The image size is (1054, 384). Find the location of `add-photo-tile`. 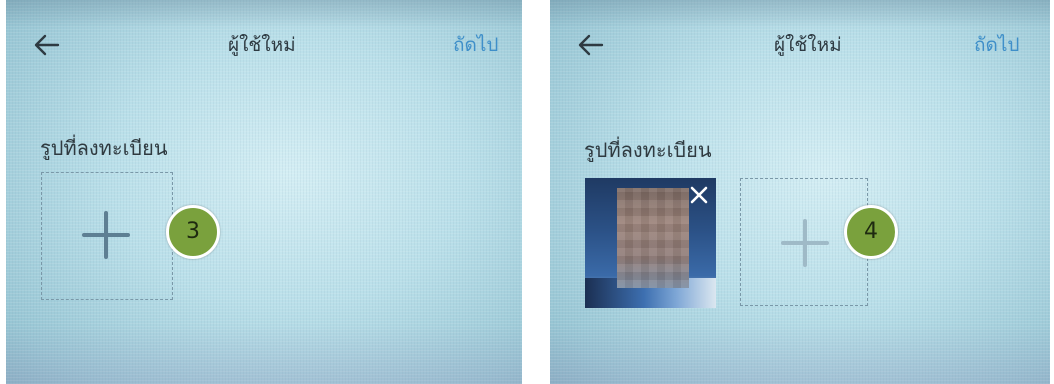

add-photo-tile is located at coordinates (107, 236).